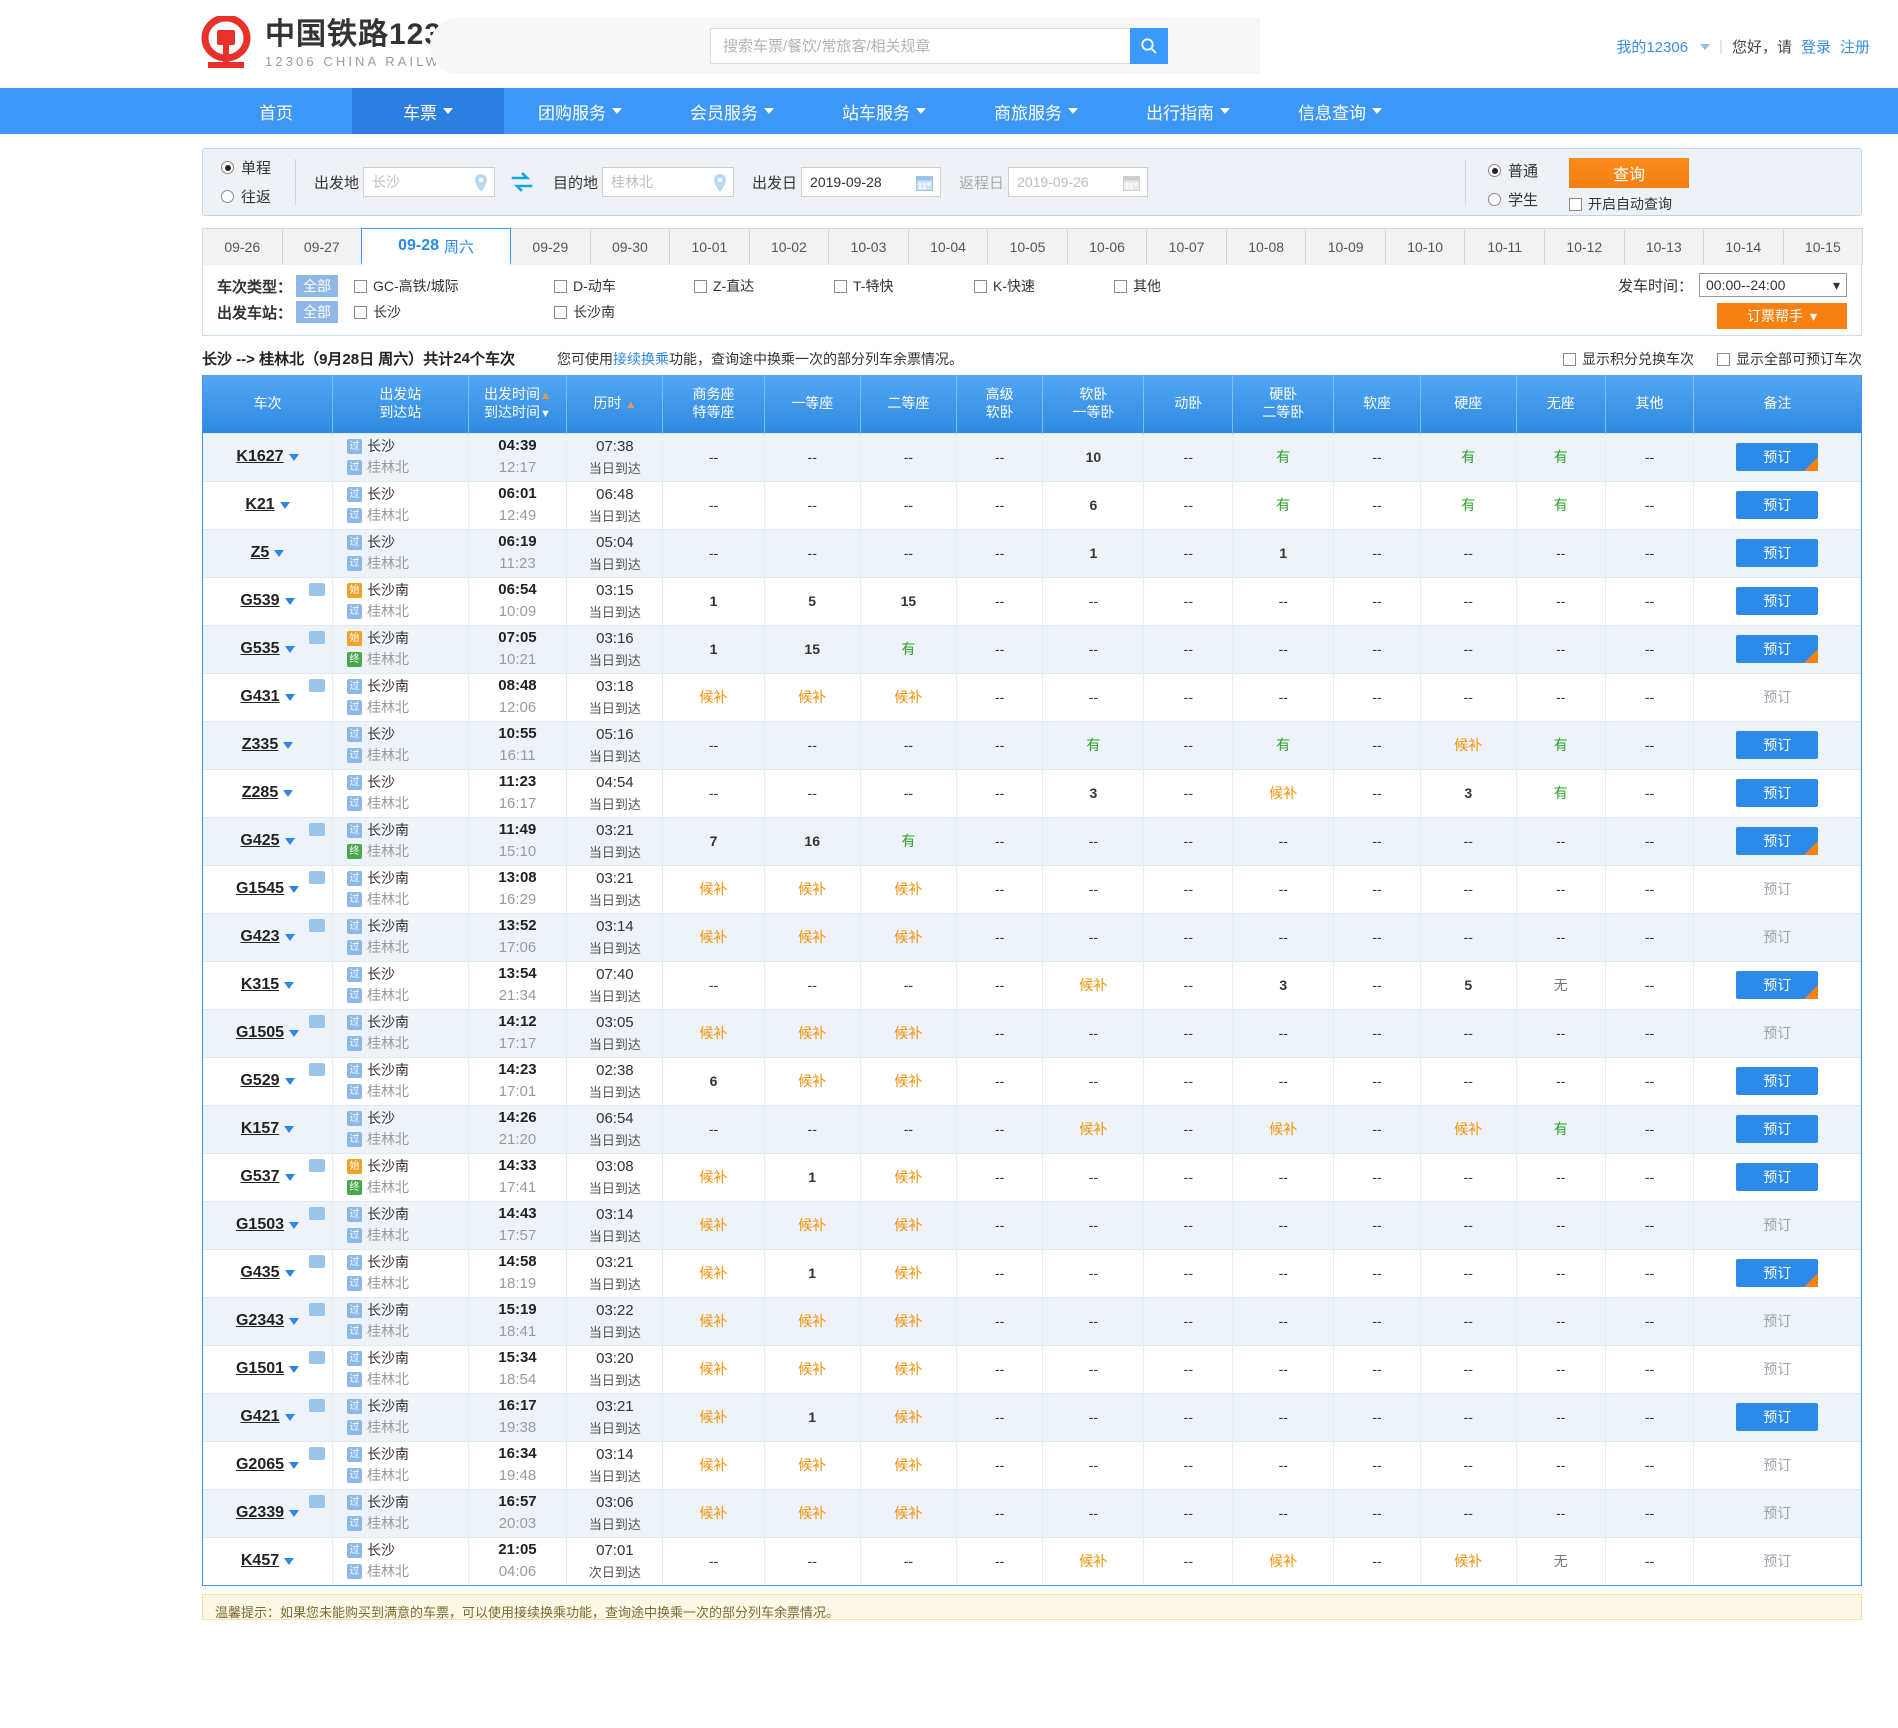 The height and width of the screenshot is (1728, 1898). I want to click on date-tab-09-30: 09-30, so click(630, 246).